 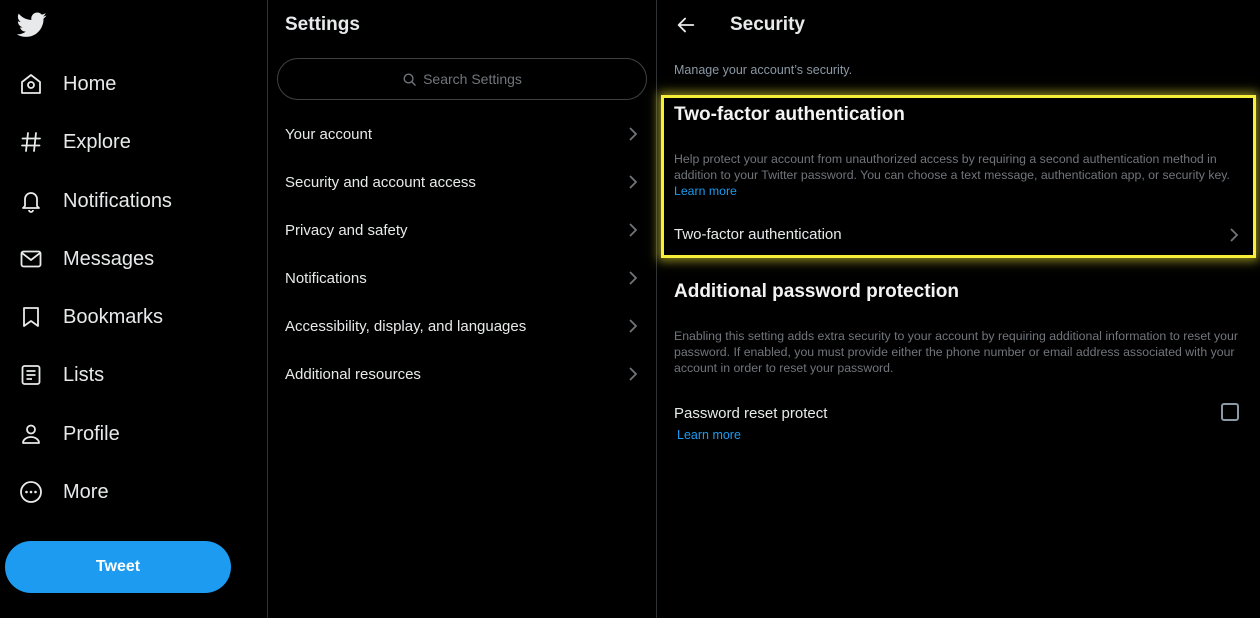 I want to click on password-reset-learn-more-link: Learn more, so click(x=709, y=435).